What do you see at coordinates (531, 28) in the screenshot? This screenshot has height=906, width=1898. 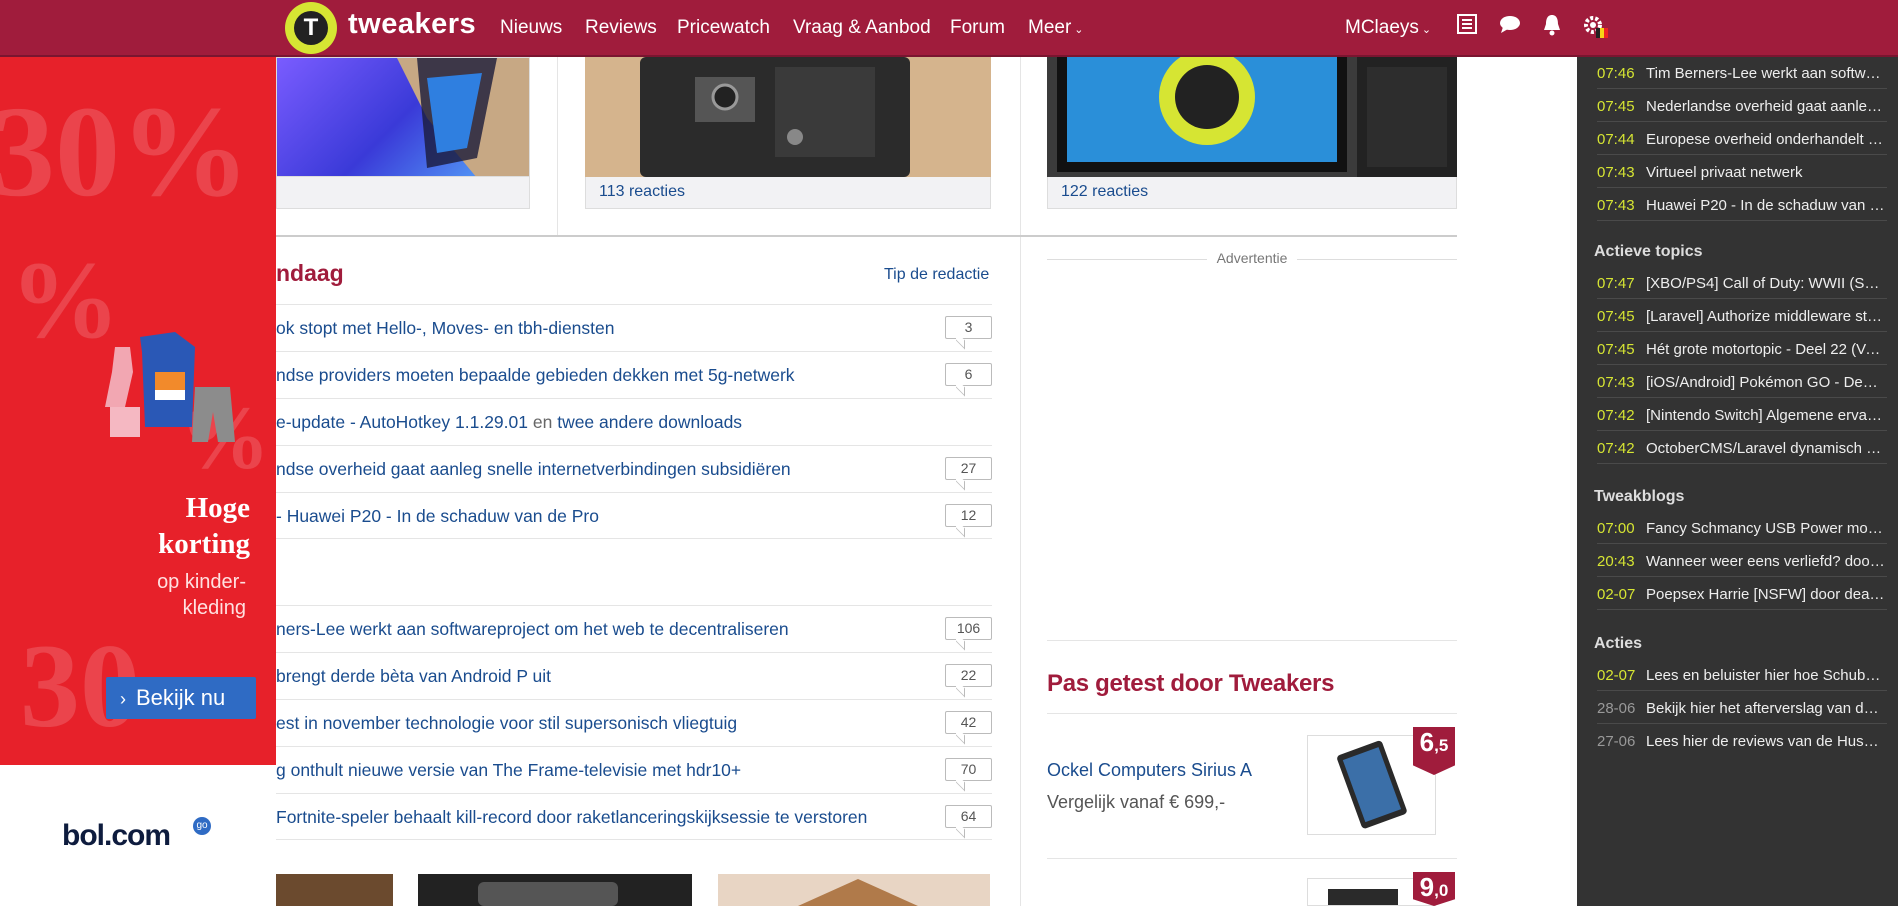 I see `nav-link-nieuws: Nieuws` at bounding box center [531, 28].